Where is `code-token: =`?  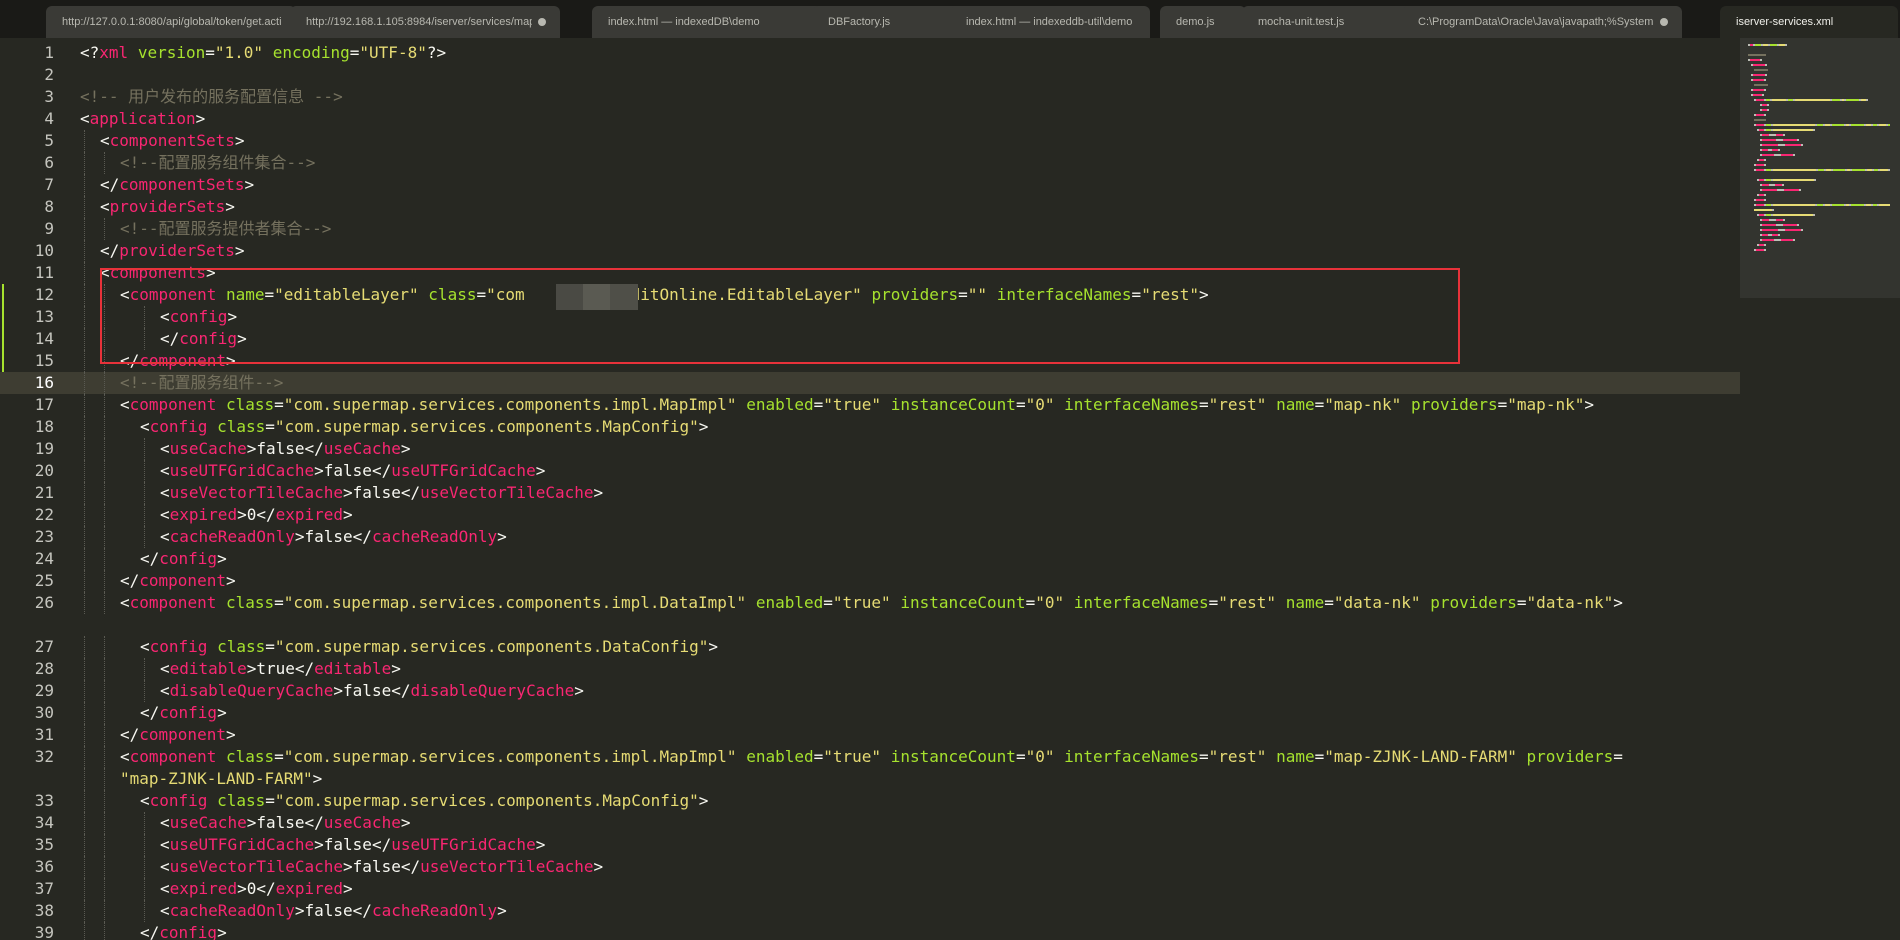 code-token: = is located at coordinates (210, 52).